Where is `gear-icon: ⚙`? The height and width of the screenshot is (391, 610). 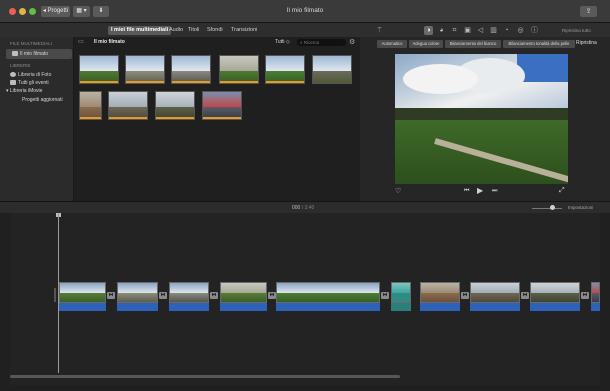 gear-icon: ⚙ is located at coordinates (352, 42).